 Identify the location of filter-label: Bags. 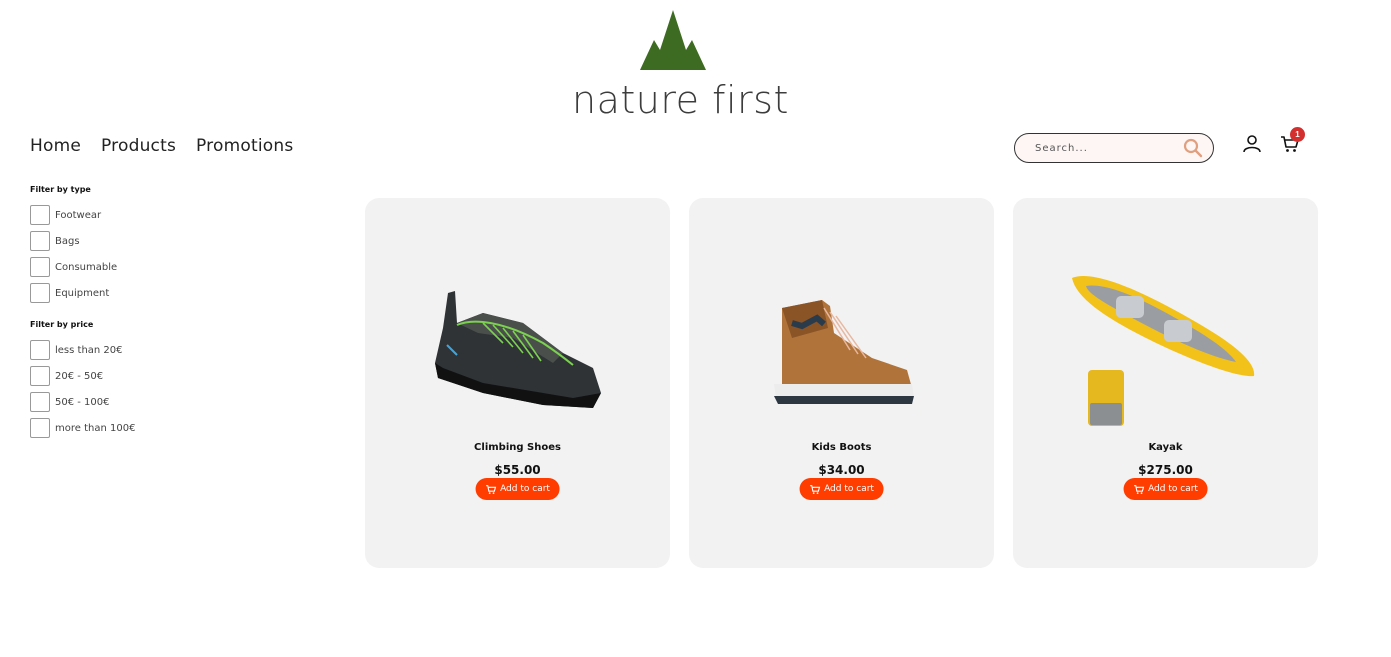
(67, 241).